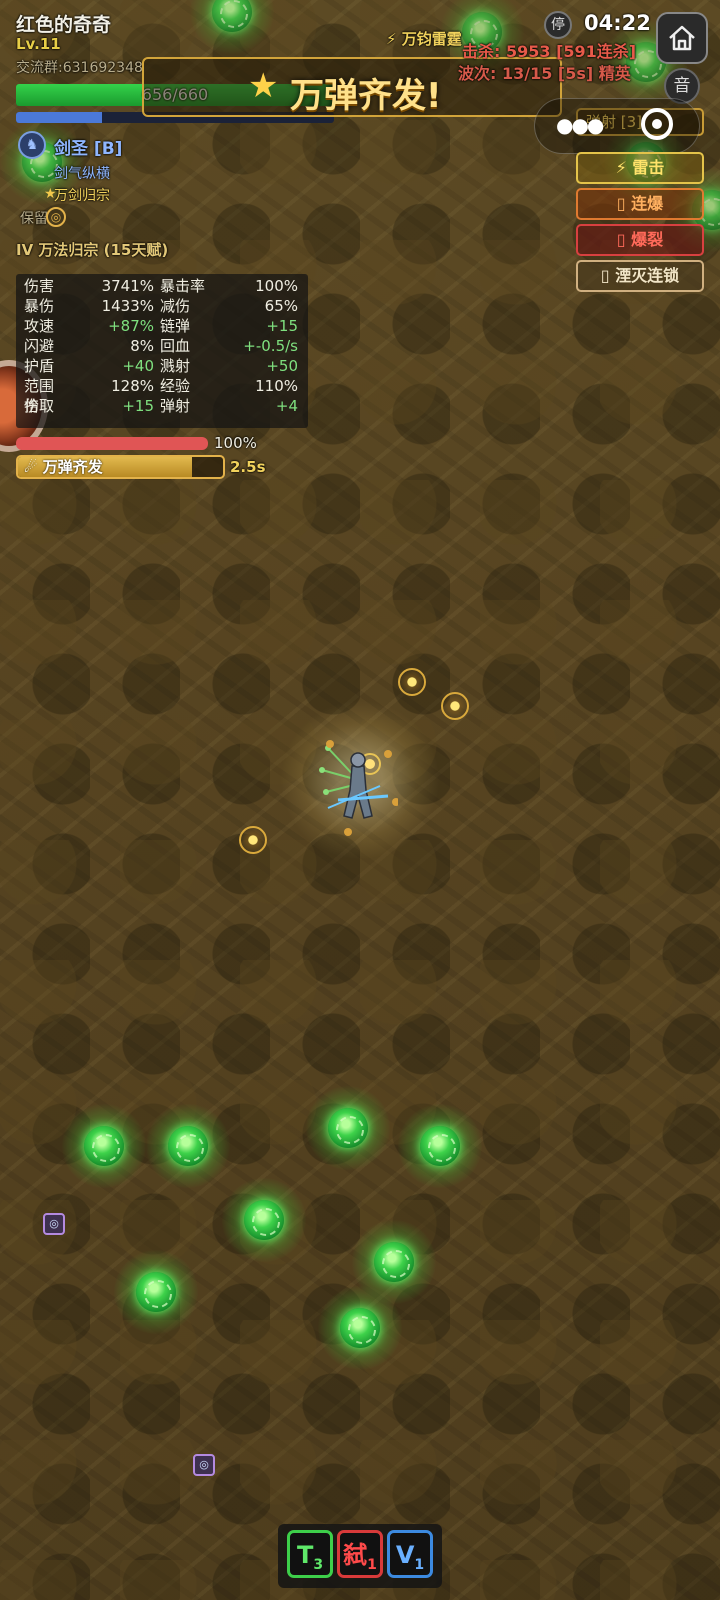 This screenshot has width=720, height=1600. I want to click on stat-label: 护盾, so click(39, 366).